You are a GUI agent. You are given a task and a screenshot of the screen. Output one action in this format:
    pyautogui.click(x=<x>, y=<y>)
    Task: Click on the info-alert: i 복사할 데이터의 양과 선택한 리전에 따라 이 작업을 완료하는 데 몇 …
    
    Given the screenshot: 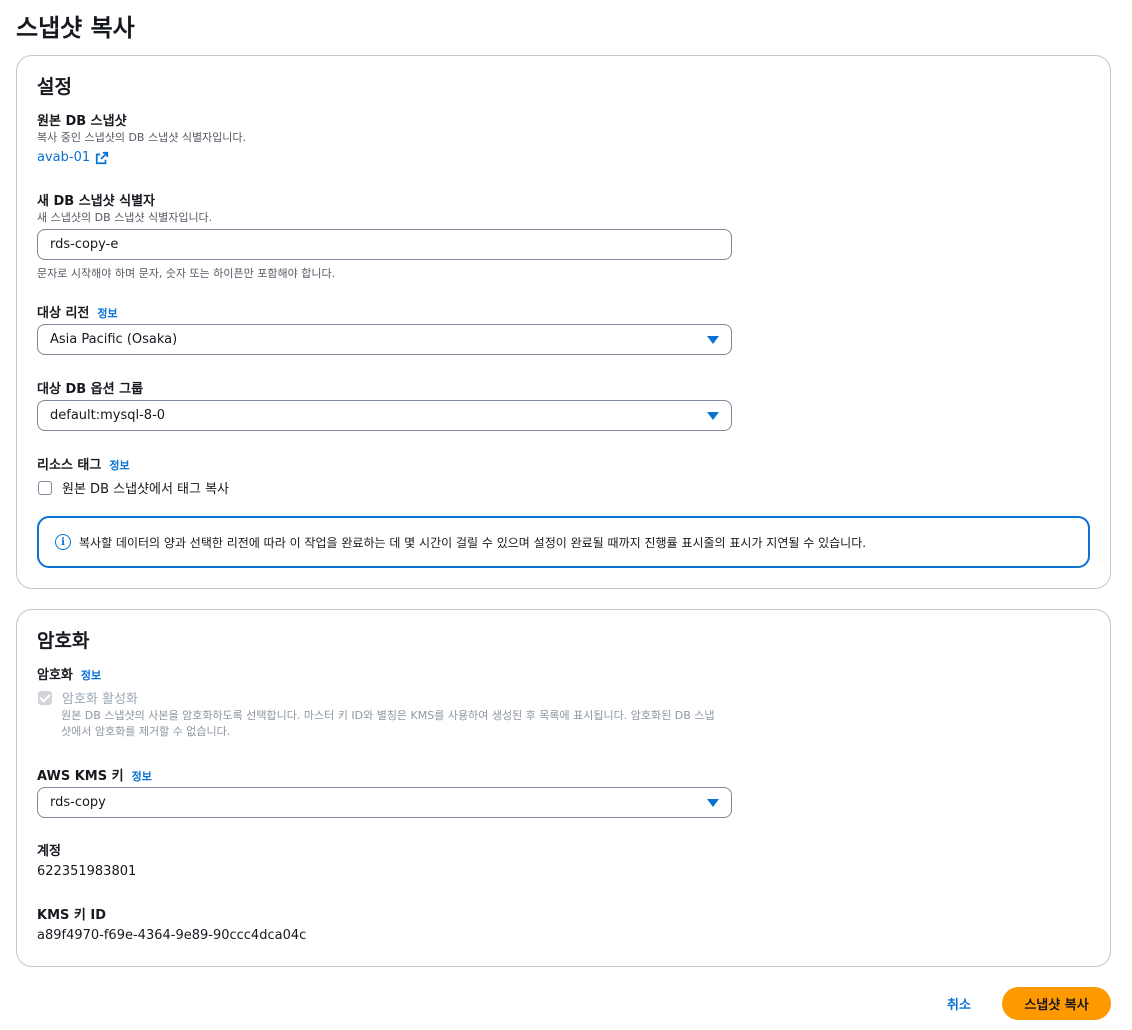 What is the action you would take?
    pyautogui.click(x=563, y=542)
    